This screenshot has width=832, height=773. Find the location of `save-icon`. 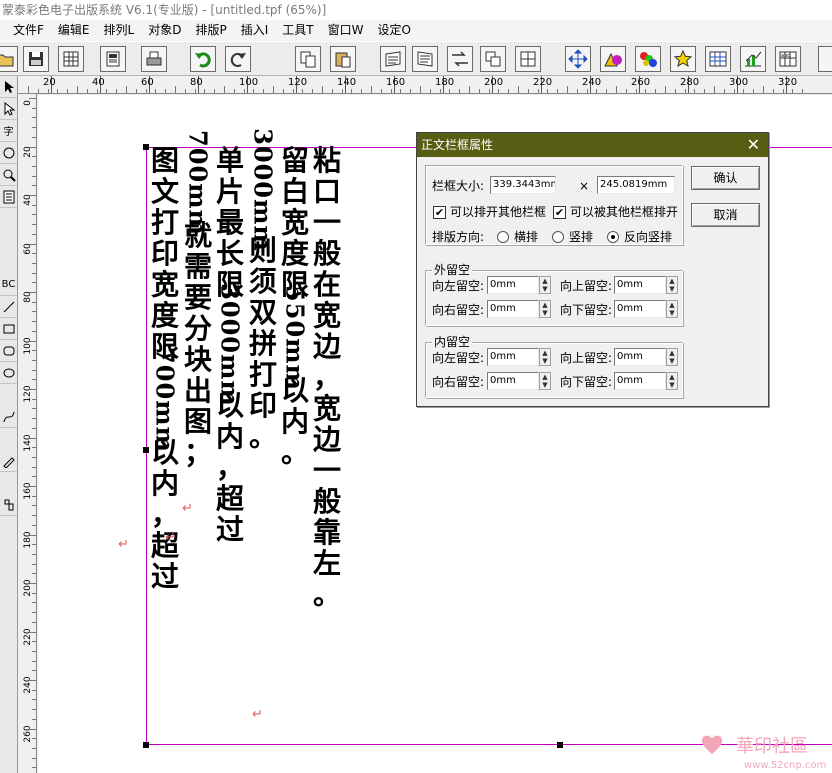

save-icon is located at coordinates (36, 59).